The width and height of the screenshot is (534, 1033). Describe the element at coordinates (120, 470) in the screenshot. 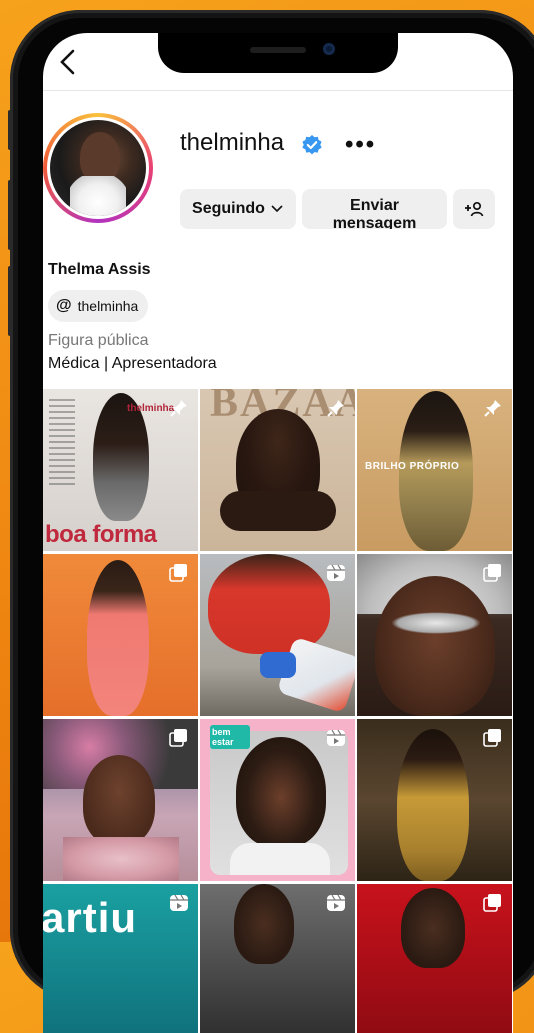

I see `grid-post-1: thelminha boa forma` at that location.